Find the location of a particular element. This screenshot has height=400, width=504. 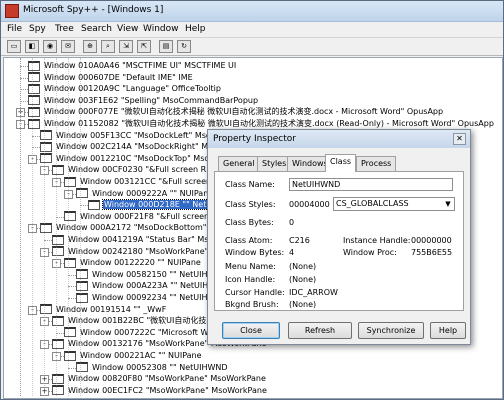

tree-row: Window 000607DE "Default IME" IME is located at coordinates (111, 78).